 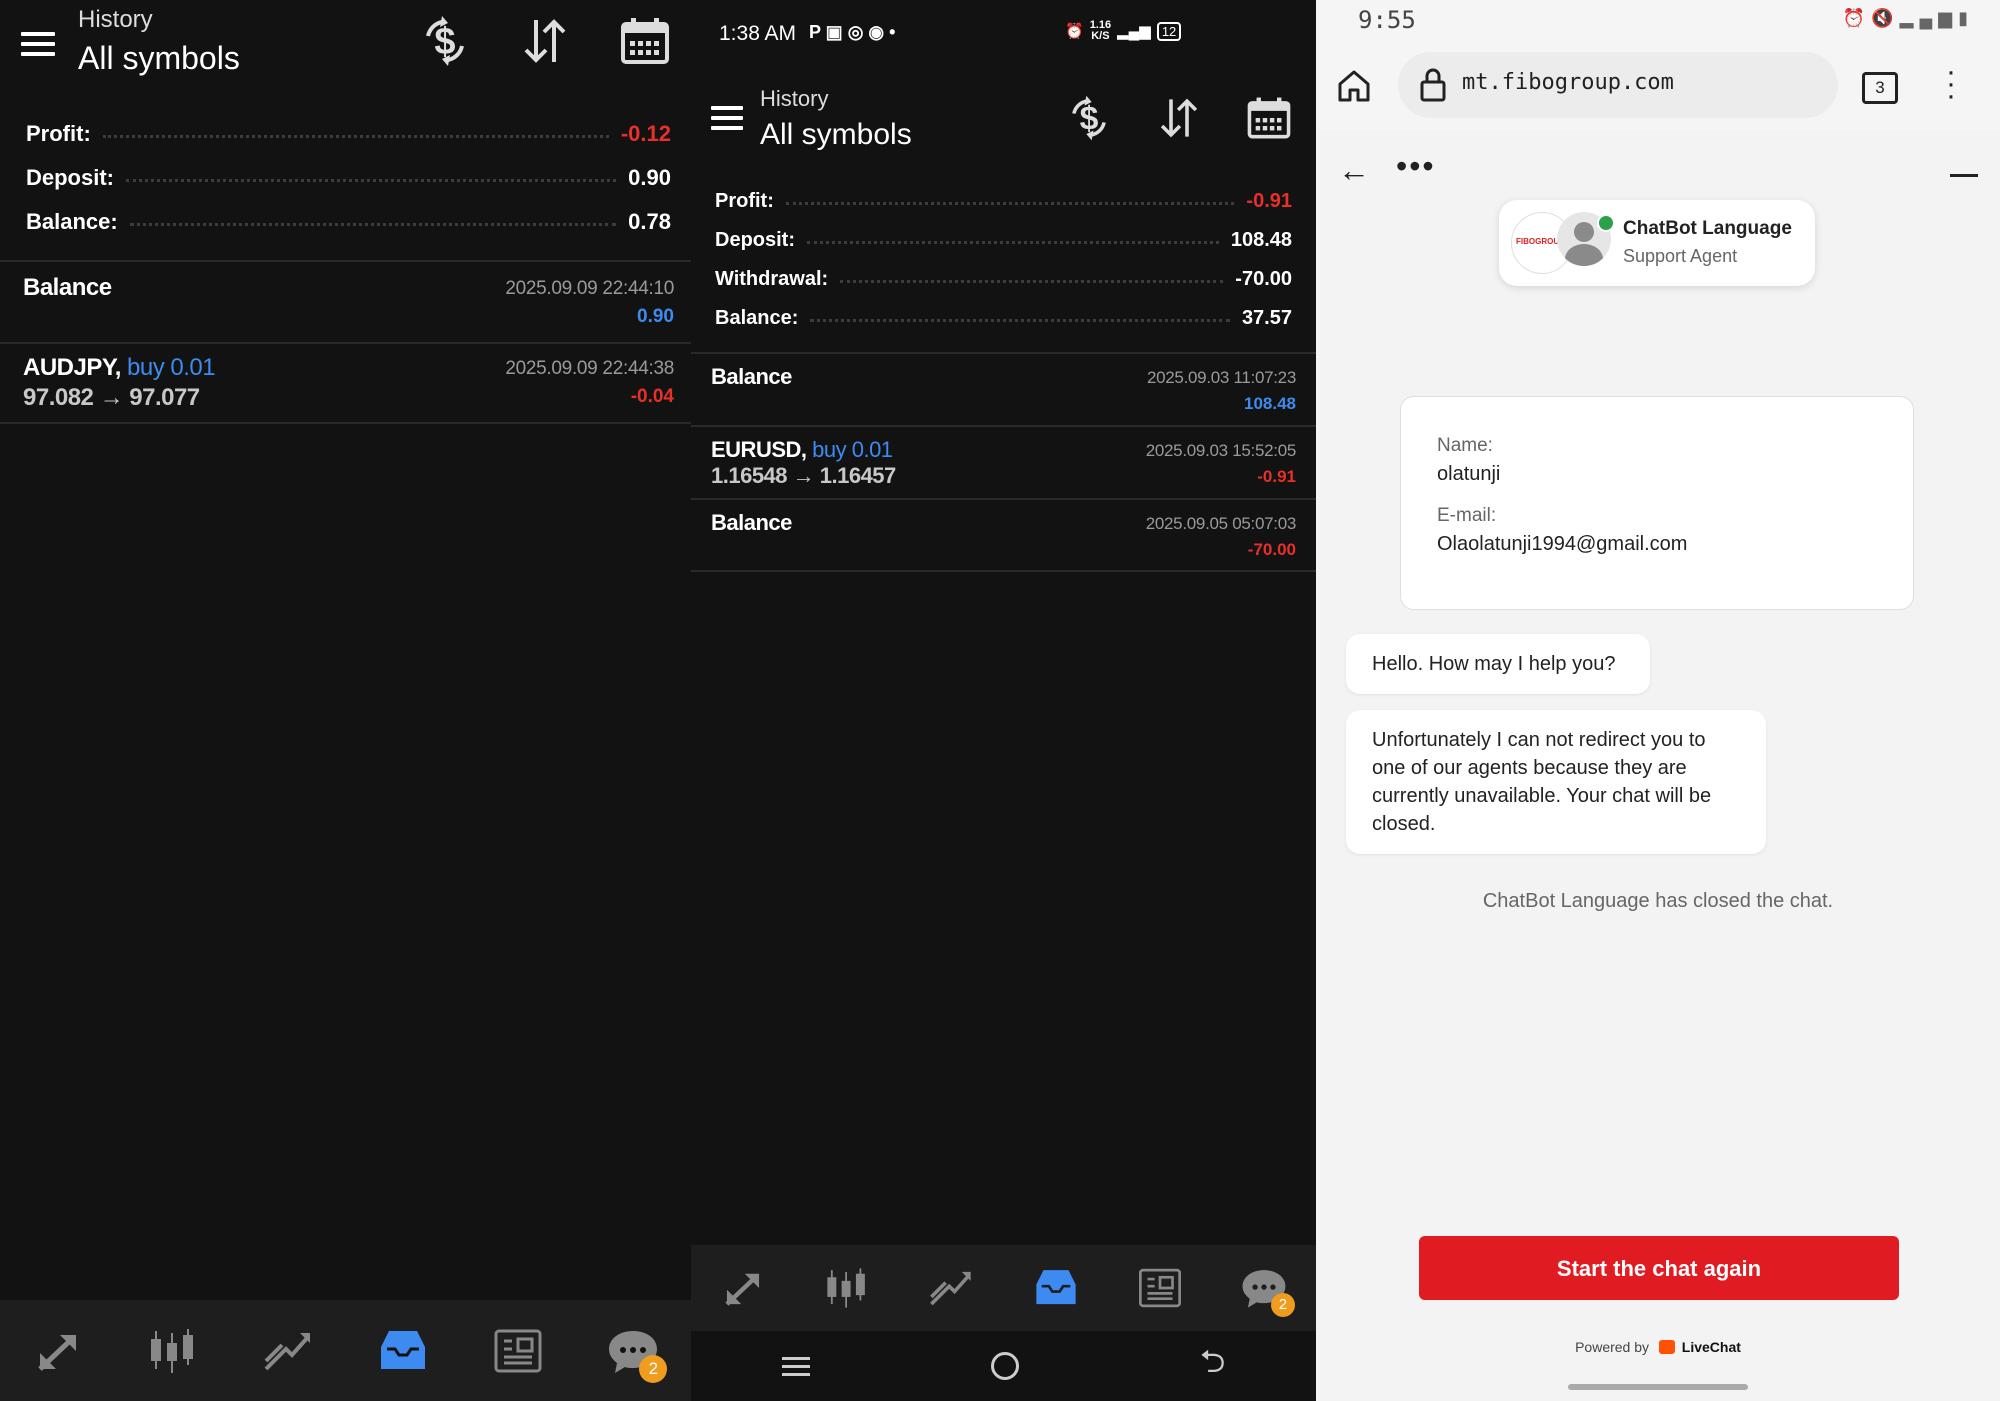 What do you see at coordinates (758, 33) in the screenshot?
I see `status-time: 1:38 AM` at bounding box center [758, 33].